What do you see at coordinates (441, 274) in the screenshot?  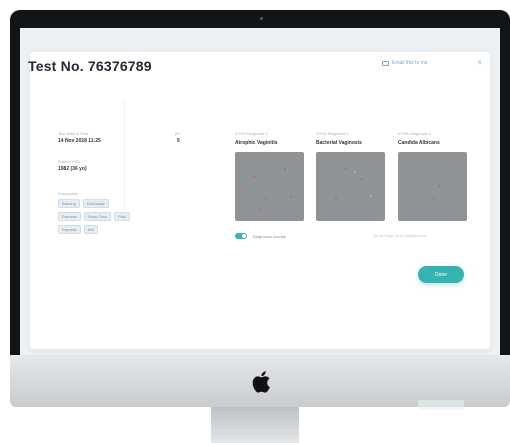 I see `done-button: Done` at bounding box center [441, 274].